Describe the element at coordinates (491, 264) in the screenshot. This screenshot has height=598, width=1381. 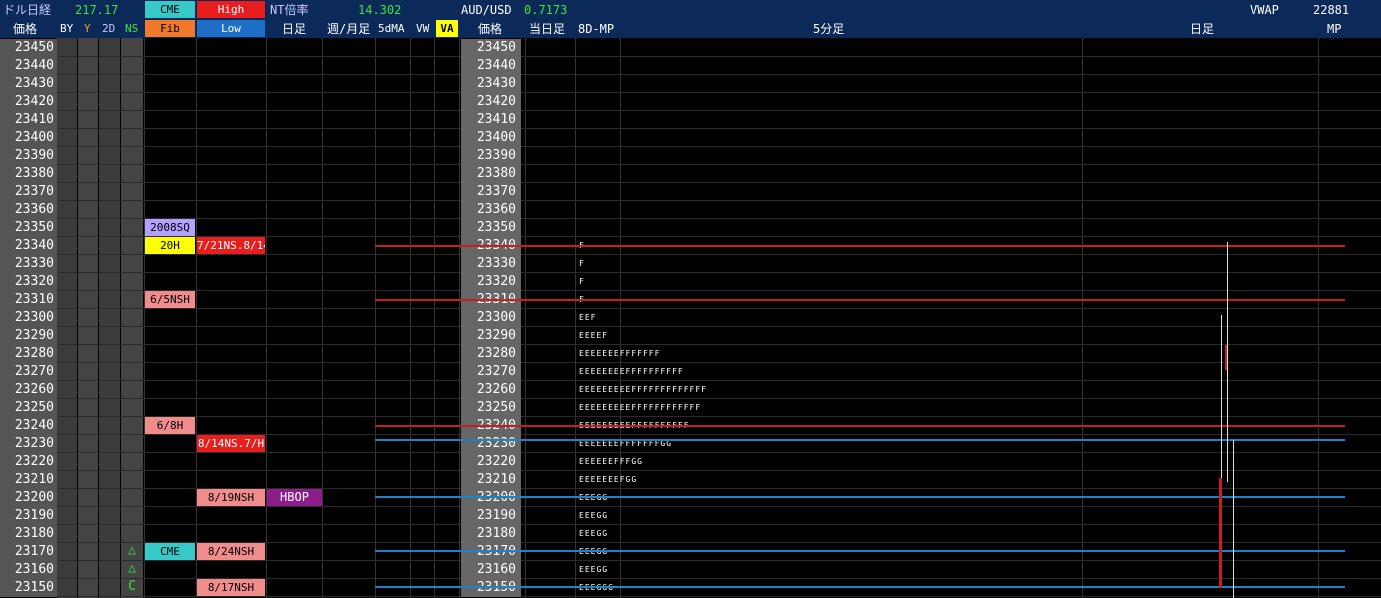
I see `price-cell-2: 23330` at that location.